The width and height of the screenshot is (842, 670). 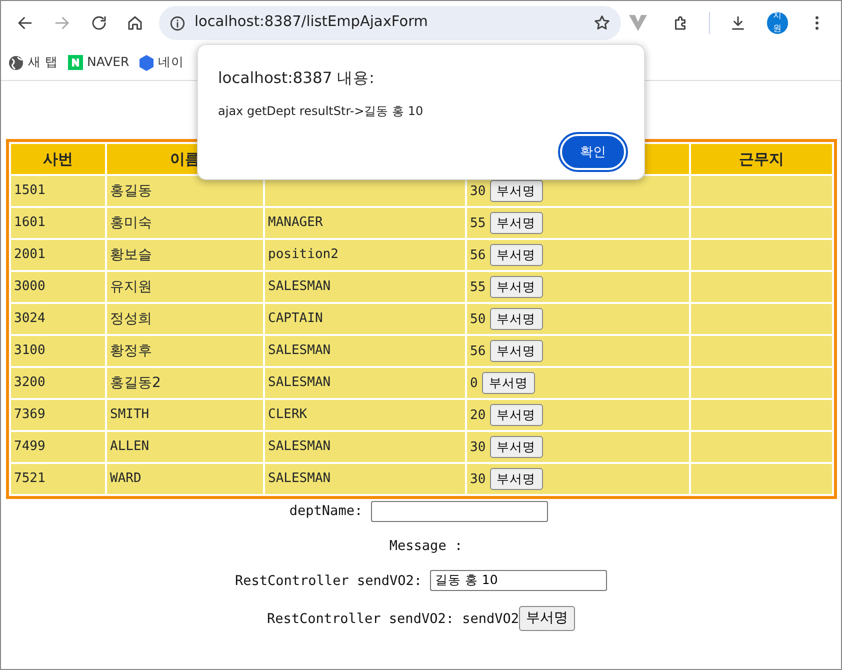 What do you see at coordinates (761, 159) in the screenshot?
I see `column-header: 근무지` at bounding box center [761, 159].